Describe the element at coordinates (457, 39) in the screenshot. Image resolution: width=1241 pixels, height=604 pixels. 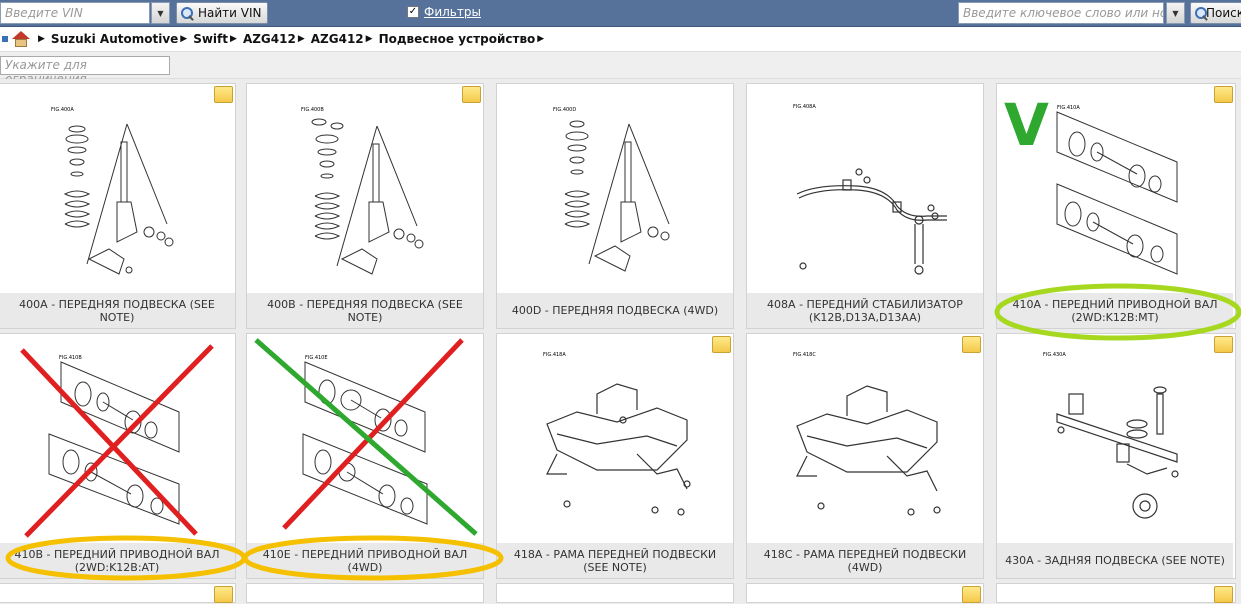
I see `breadcrumb-item: Подвесное устройство` at that location.